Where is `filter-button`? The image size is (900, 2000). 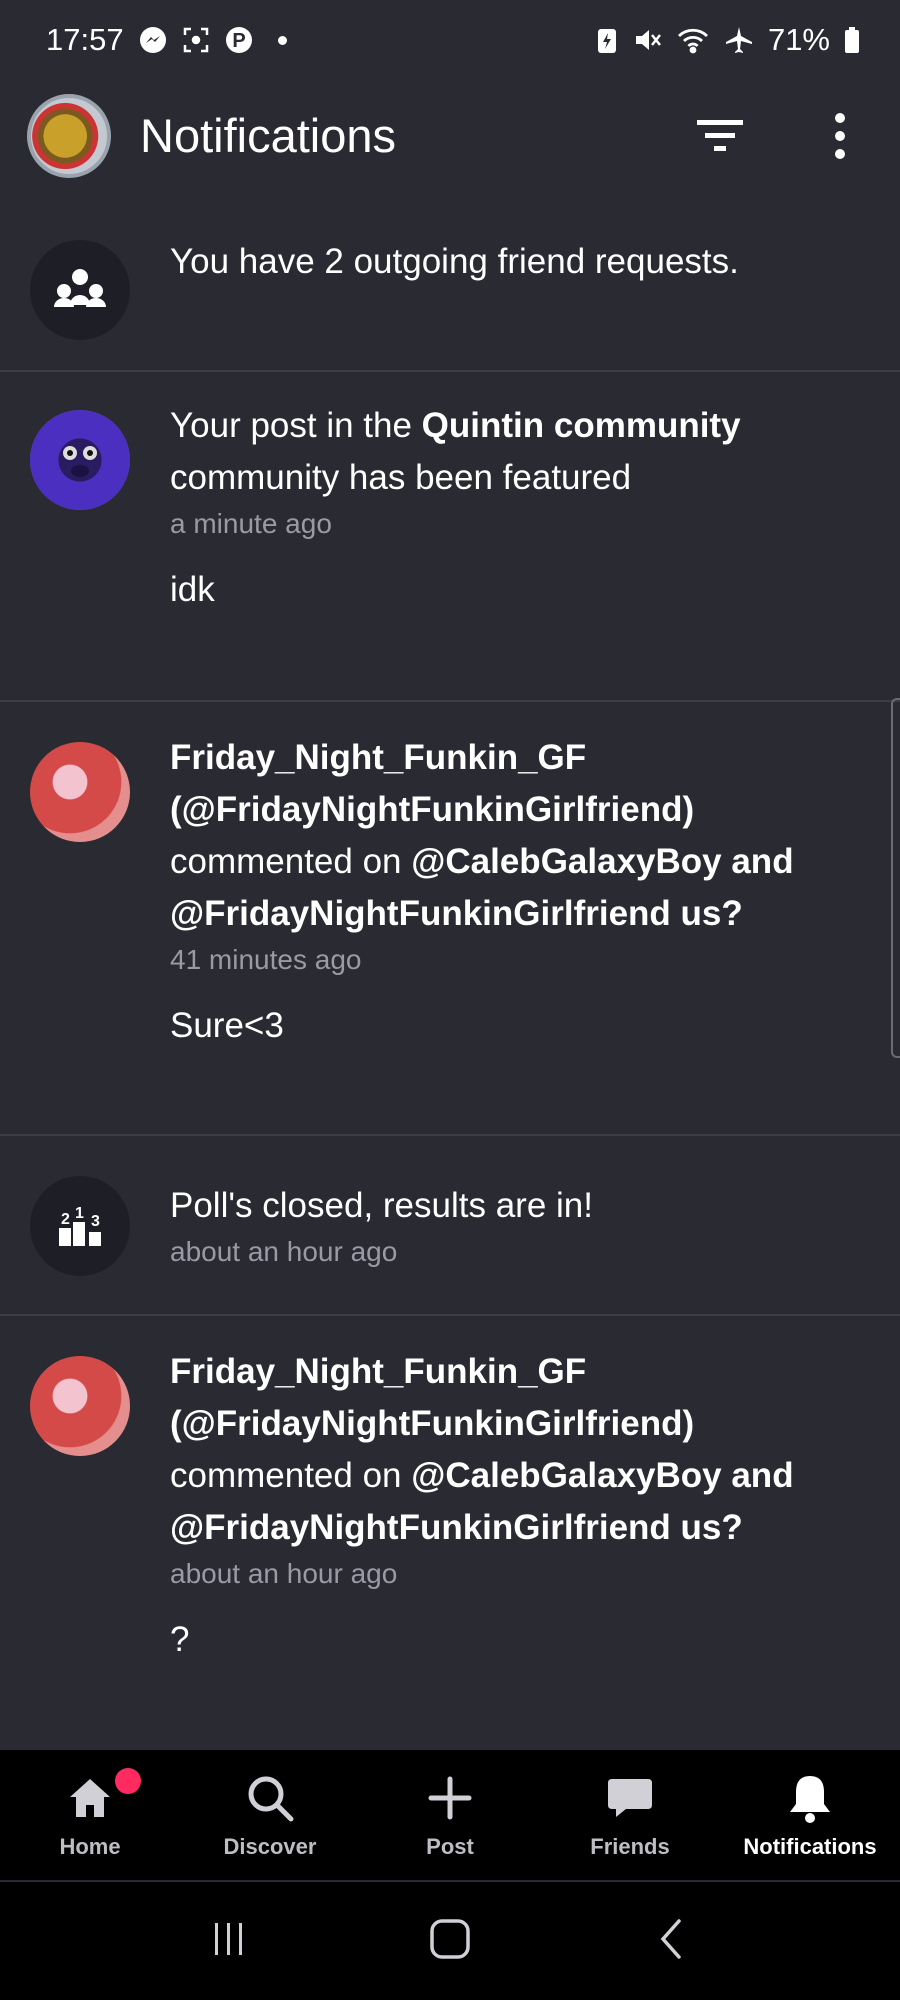 filter-button is located at coordinates (721, 136).